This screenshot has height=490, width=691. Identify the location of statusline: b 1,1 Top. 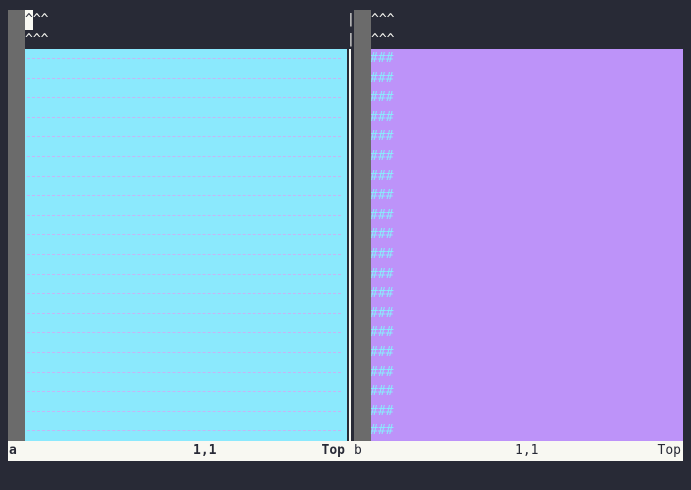
(518, 451).